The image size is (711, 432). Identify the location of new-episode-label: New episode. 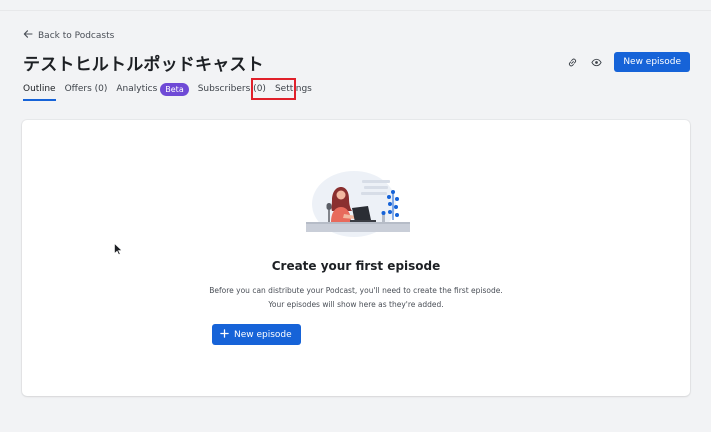
(652, 62).